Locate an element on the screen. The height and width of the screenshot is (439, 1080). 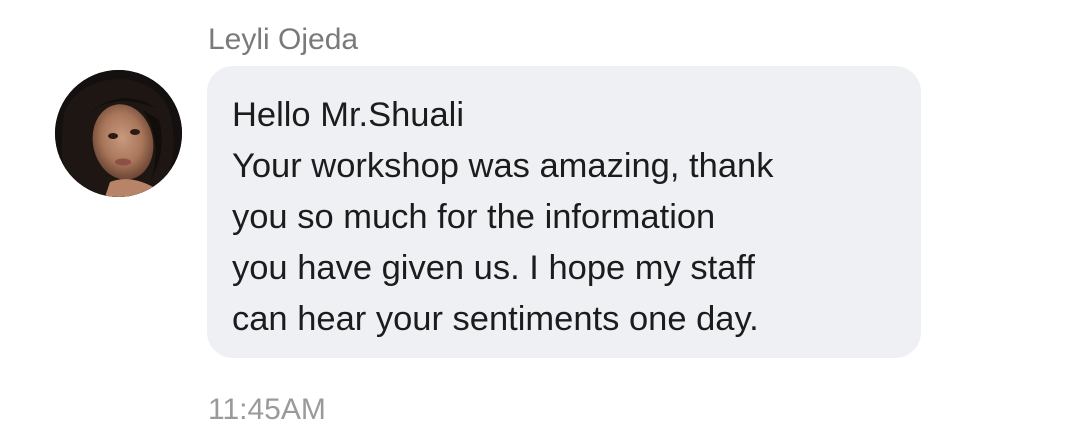
message-line: can hear your sentiments one day. is located at coordinates (495, 319).